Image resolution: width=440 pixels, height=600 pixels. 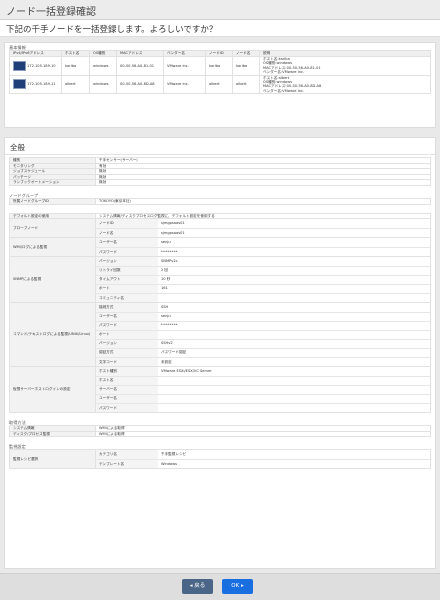 What do you see at coordinates (237, 586) in the screenshot?
I see `ok-button: OK ▸` at bounding box center [237, 586].